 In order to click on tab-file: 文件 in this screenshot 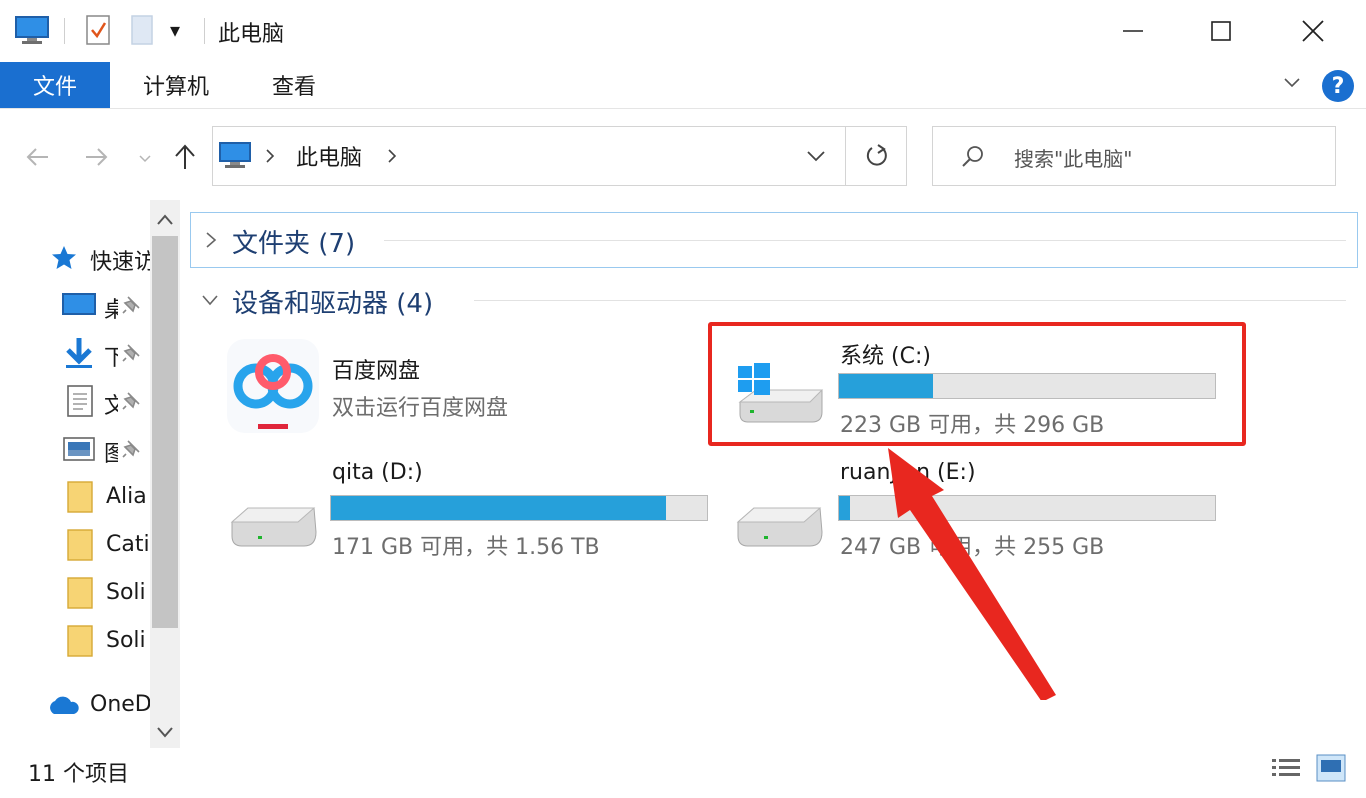, I will do `click(55, 85)`.